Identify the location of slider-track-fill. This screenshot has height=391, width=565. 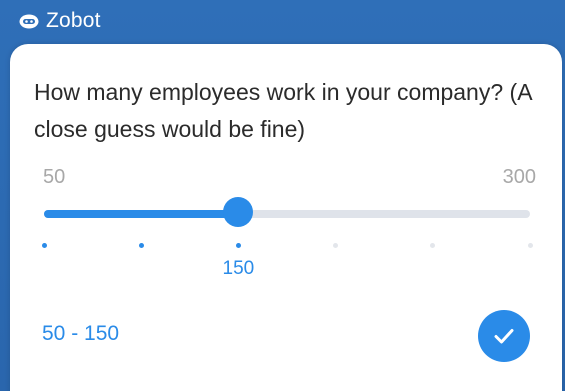
(141, 214).